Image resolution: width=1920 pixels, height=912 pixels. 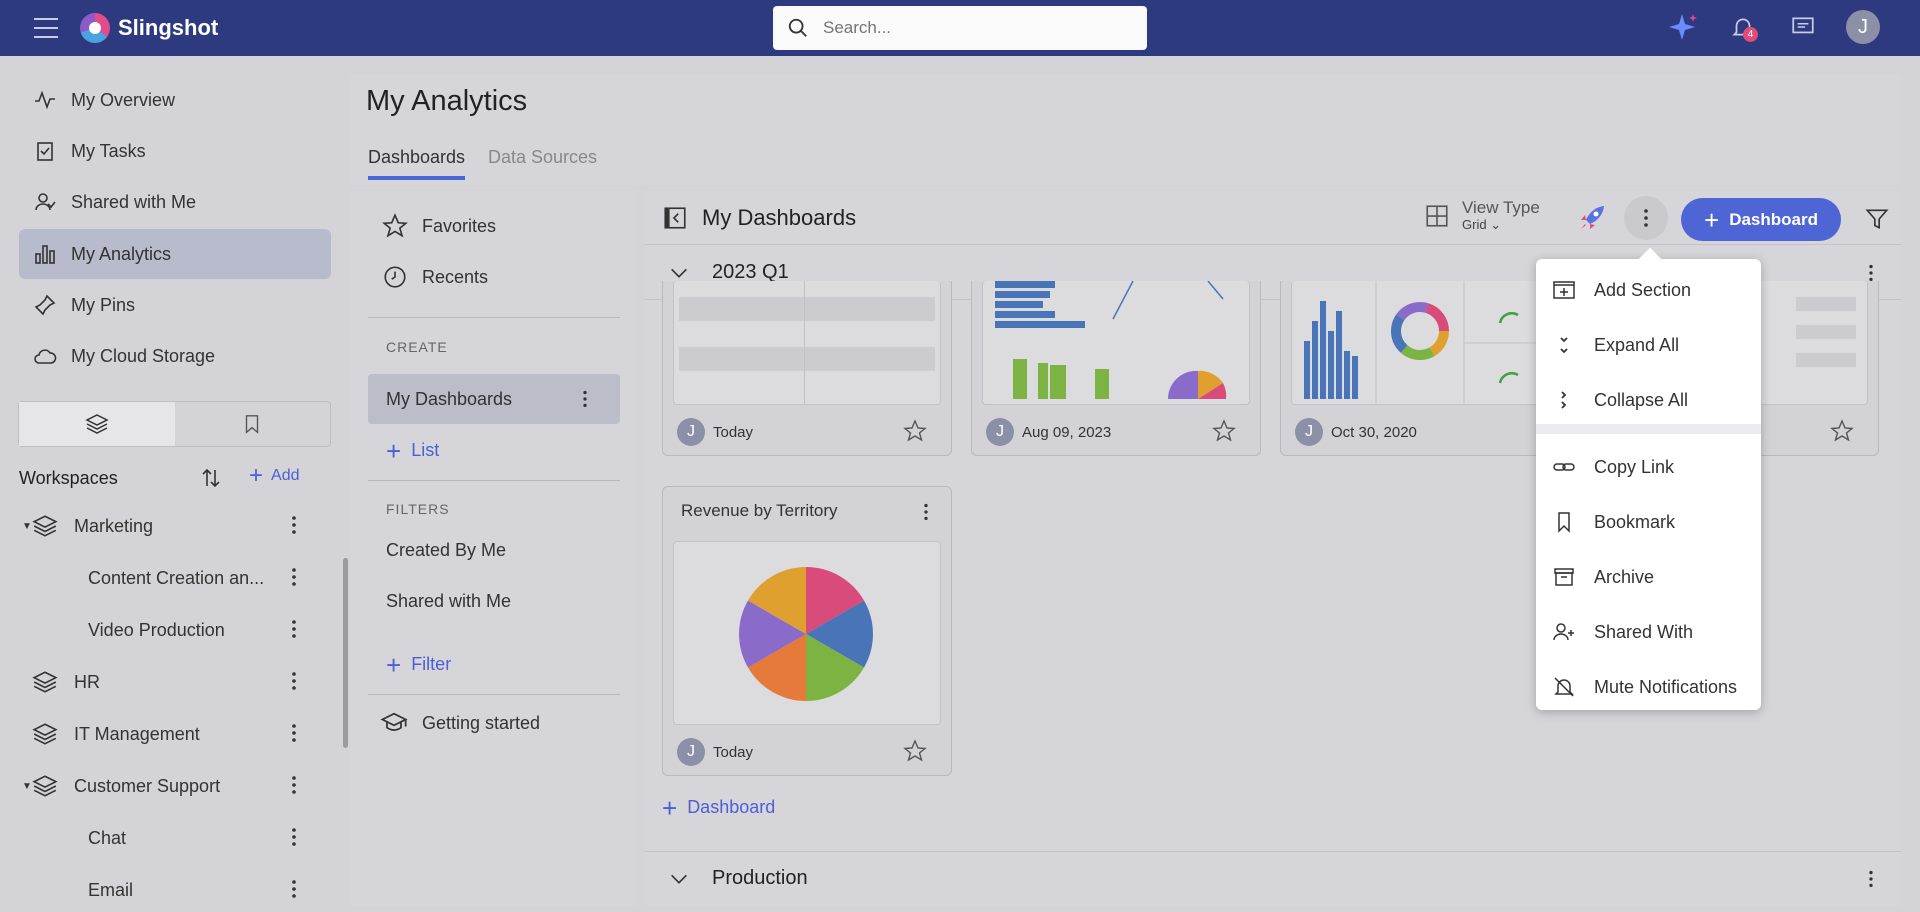 I want to click on view-type-selector: View Type Grid ⌄, so click(x=1482, y=216).